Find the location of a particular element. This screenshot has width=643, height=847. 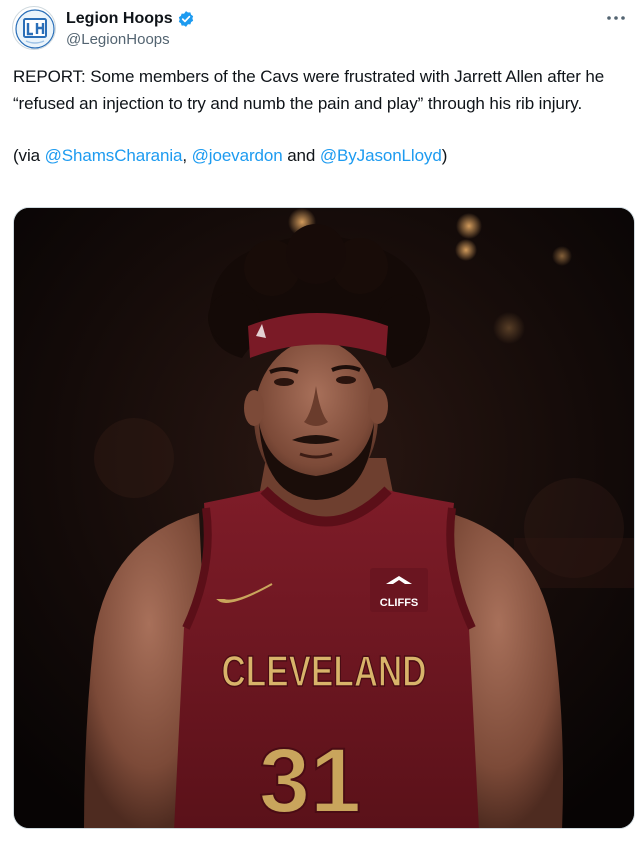

author-avatar is located at coordinates (34, 28).